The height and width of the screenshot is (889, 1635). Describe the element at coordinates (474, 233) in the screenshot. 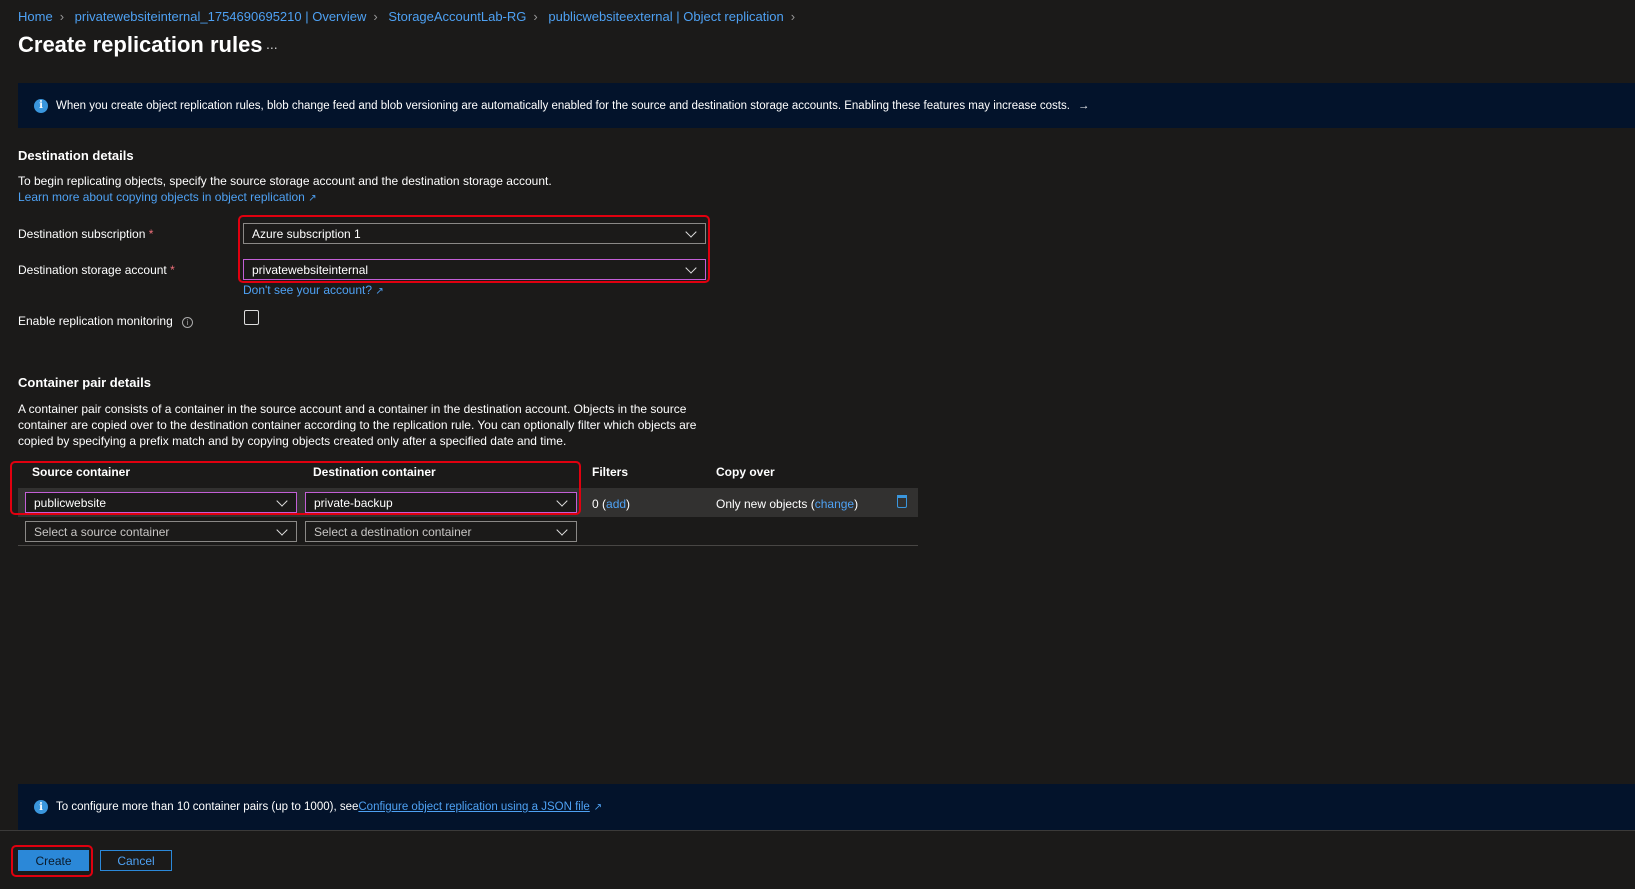

I see `subscription-dropdown: Azure subscription 1` at that location.